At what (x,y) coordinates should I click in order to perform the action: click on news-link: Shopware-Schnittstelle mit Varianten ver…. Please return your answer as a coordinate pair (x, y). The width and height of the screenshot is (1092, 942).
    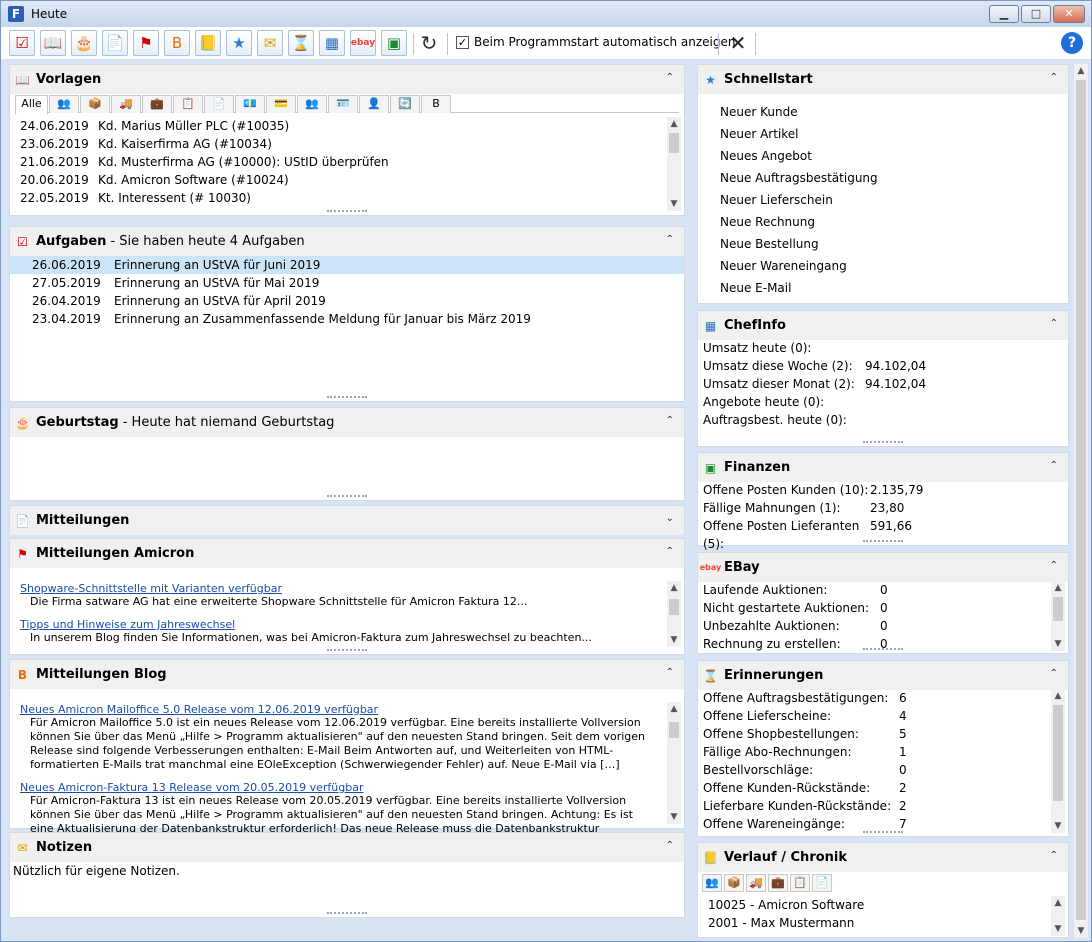
    Looking at the image, I should click on (151, 588).